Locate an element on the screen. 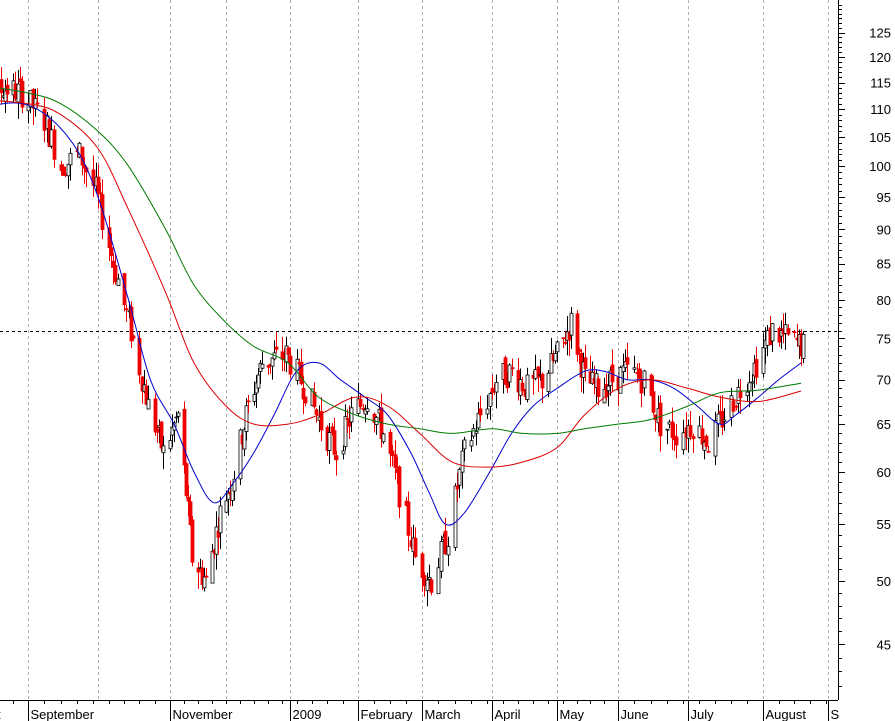 This screenshot has height=721, width=895. x-tick-label: 2009 is located at coordinates (307, 714).